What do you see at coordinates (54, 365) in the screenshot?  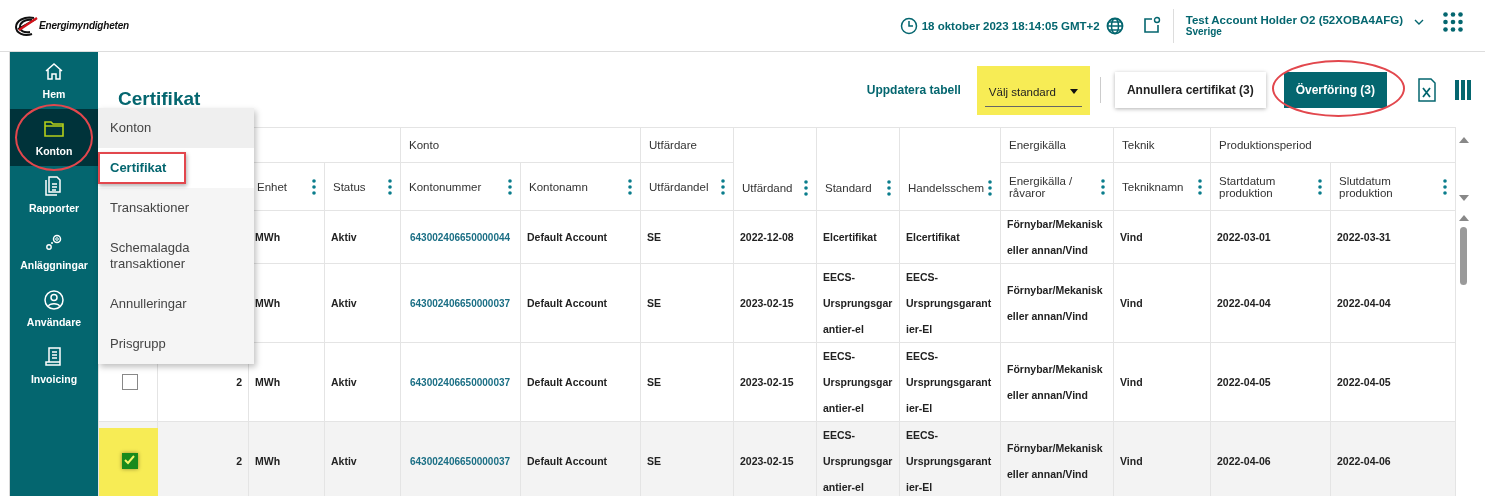 I see `nav-item: Invoicing` at bounding box center [54, 365].